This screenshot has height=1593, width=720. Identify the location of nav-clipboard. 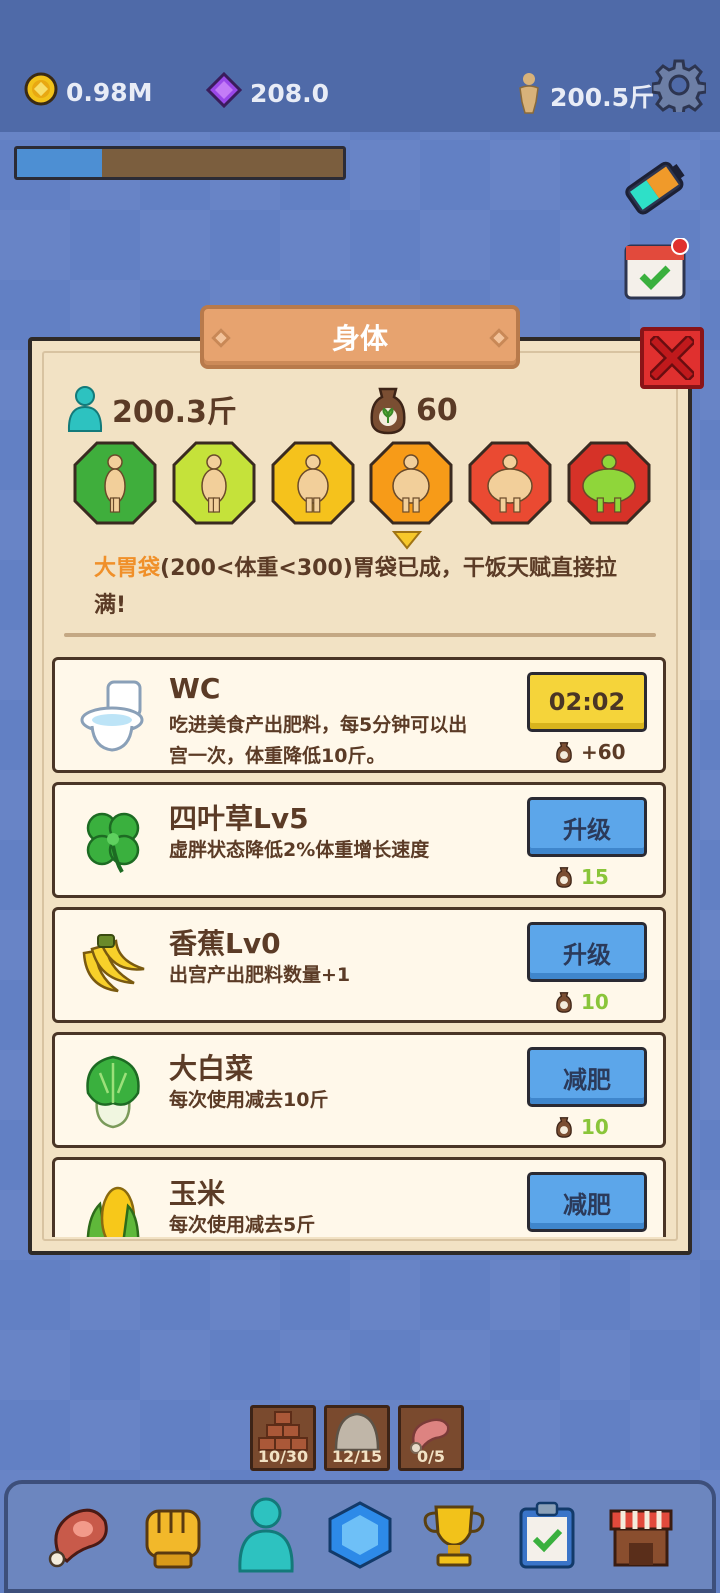
(547, 1537).